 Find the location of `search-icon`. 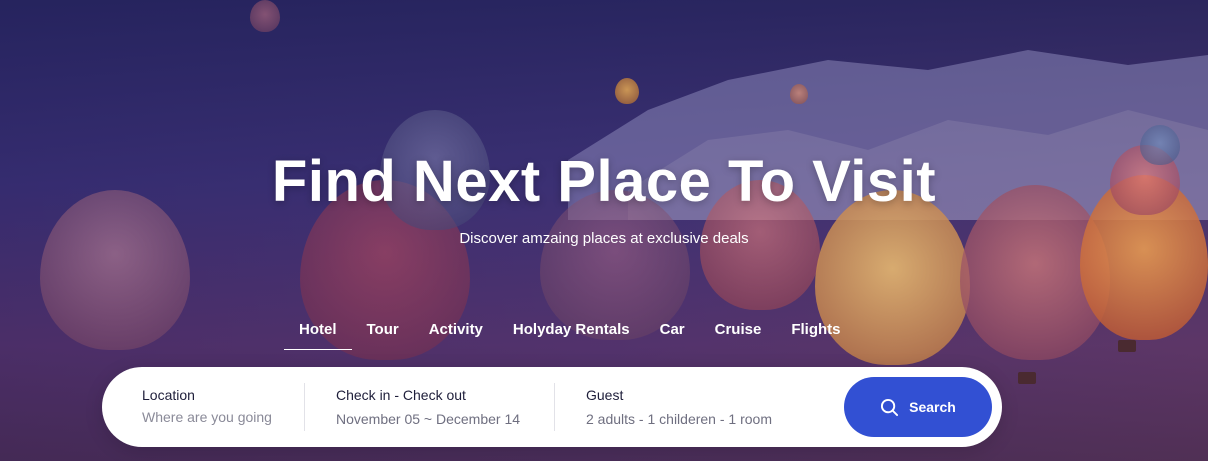

search-icon is located at coordinates (890, 407).